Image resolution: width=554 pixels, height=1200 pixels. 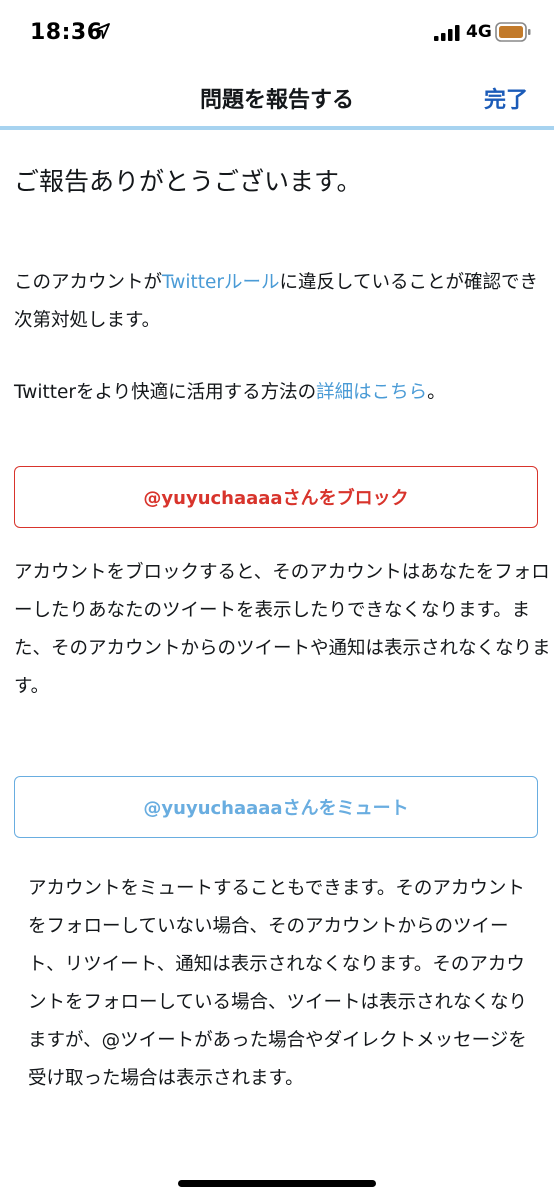 What do you see at coordinates (279, 302) in the screenshot?
I see `rules-paragraph: このアカウントがTwitterルールに違反していることが確認でき次第対処します。` at bounding box center [279, 302].